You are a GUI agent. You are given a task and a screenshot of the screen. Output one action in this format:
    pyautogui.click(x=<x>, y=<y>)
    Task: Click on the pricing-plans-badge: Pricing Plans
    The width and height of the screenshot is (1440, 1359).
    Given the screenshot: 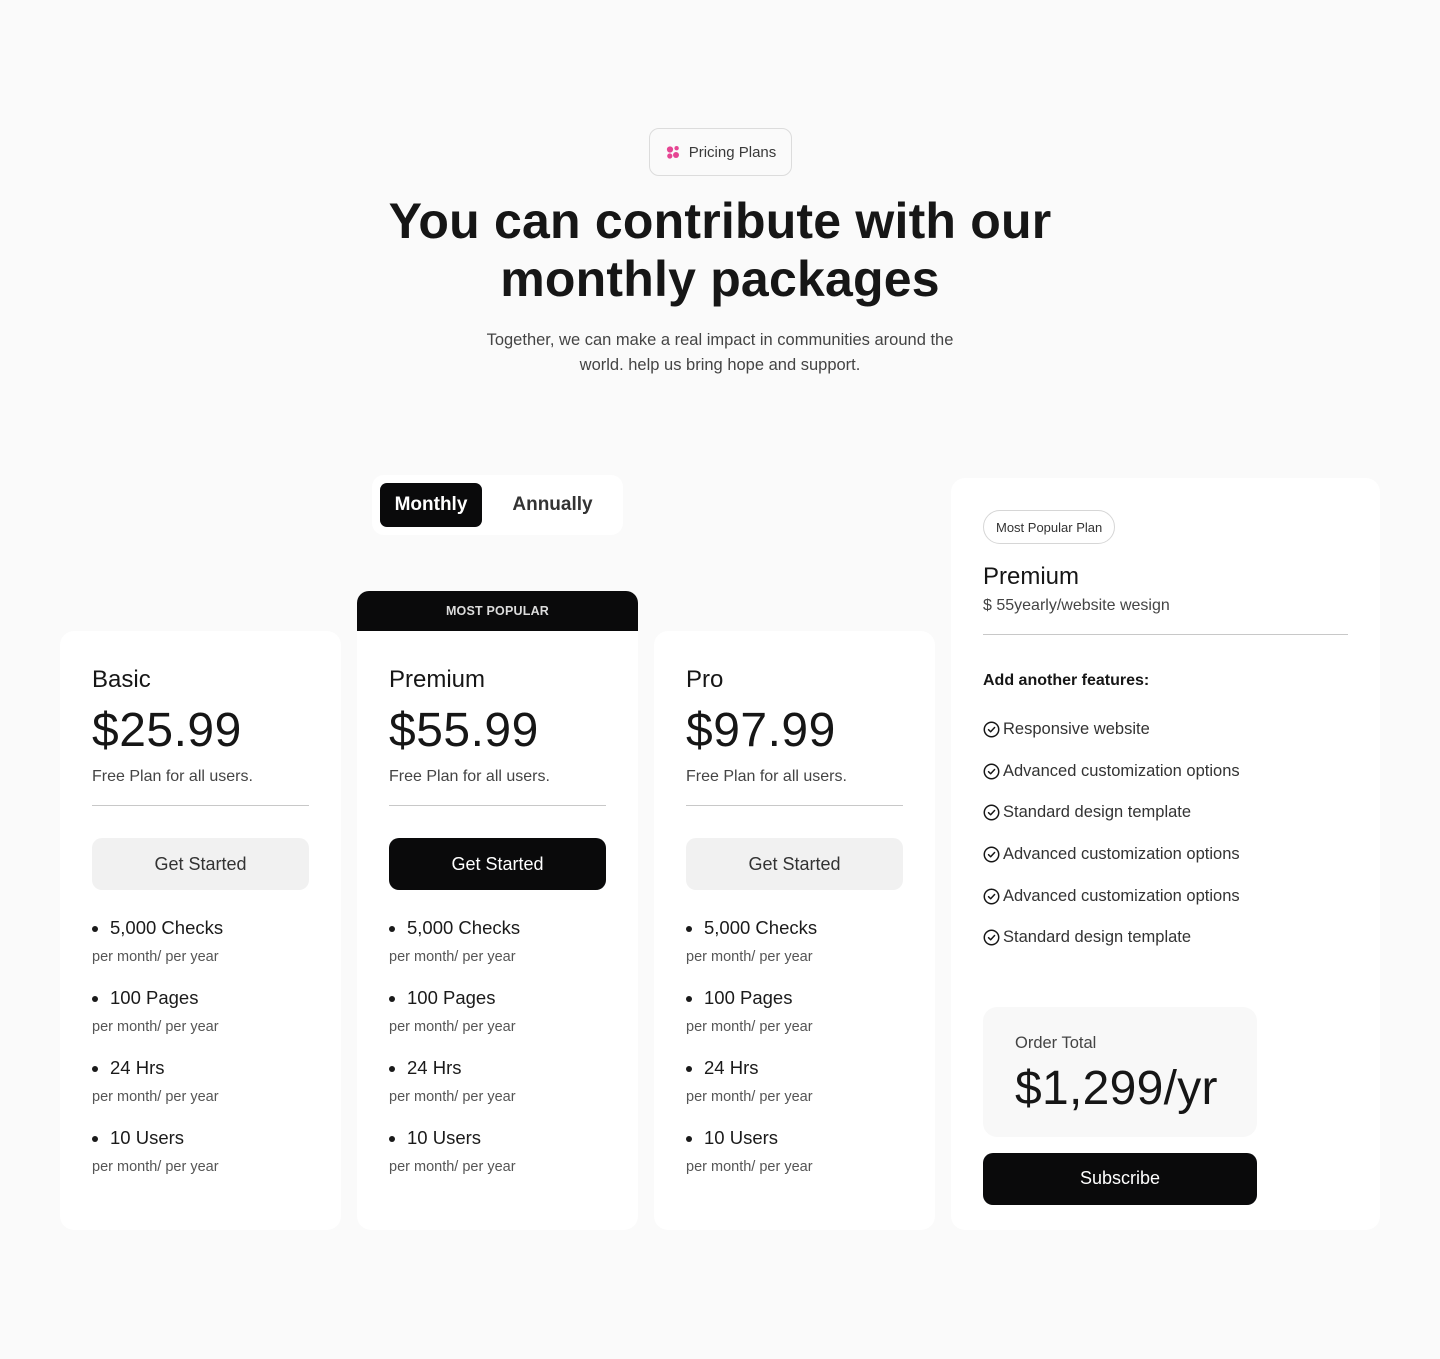 What is the action you would take?
    pyautogui.click(x=720, y=152)
    